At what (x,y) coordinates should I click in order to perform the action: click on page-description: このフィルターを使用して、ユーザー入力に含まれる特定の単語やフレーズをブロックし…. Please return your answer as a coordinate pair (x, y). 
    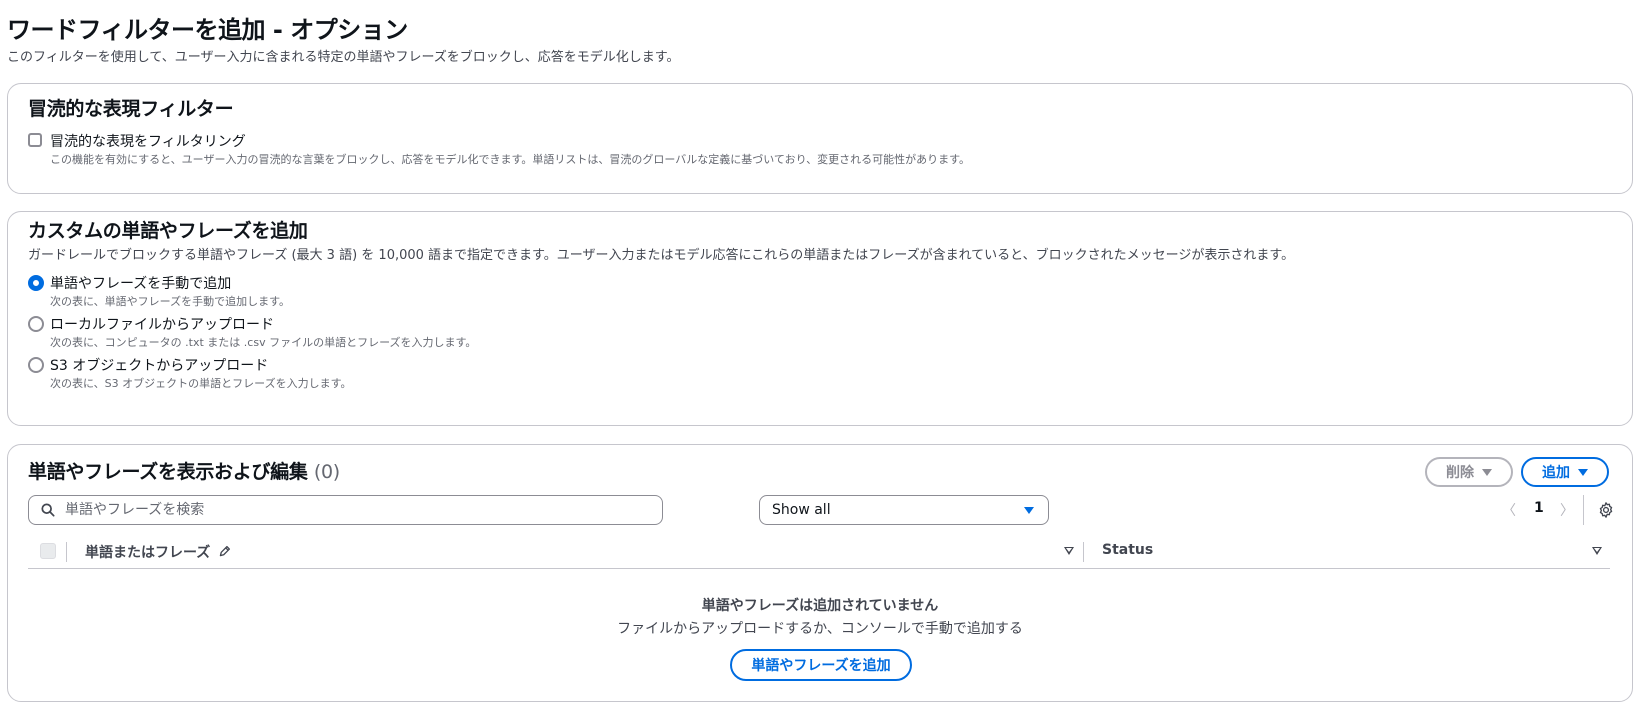
    Looking at the image, I should click on (343, 57).